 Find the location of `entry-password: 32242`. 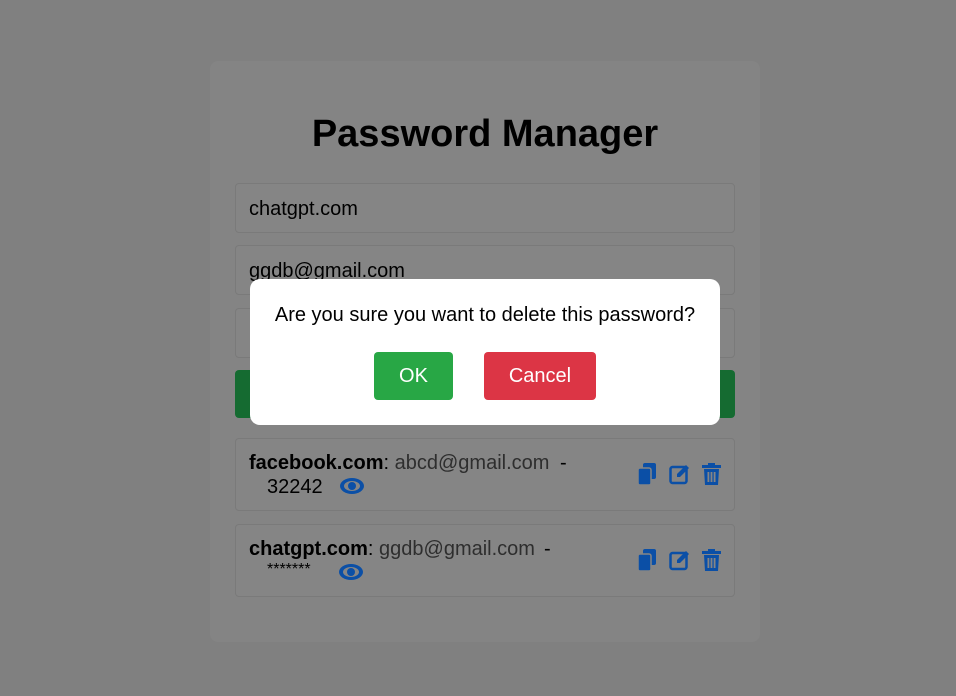

entry-password: 32242 is located at coordinates (295, 487).